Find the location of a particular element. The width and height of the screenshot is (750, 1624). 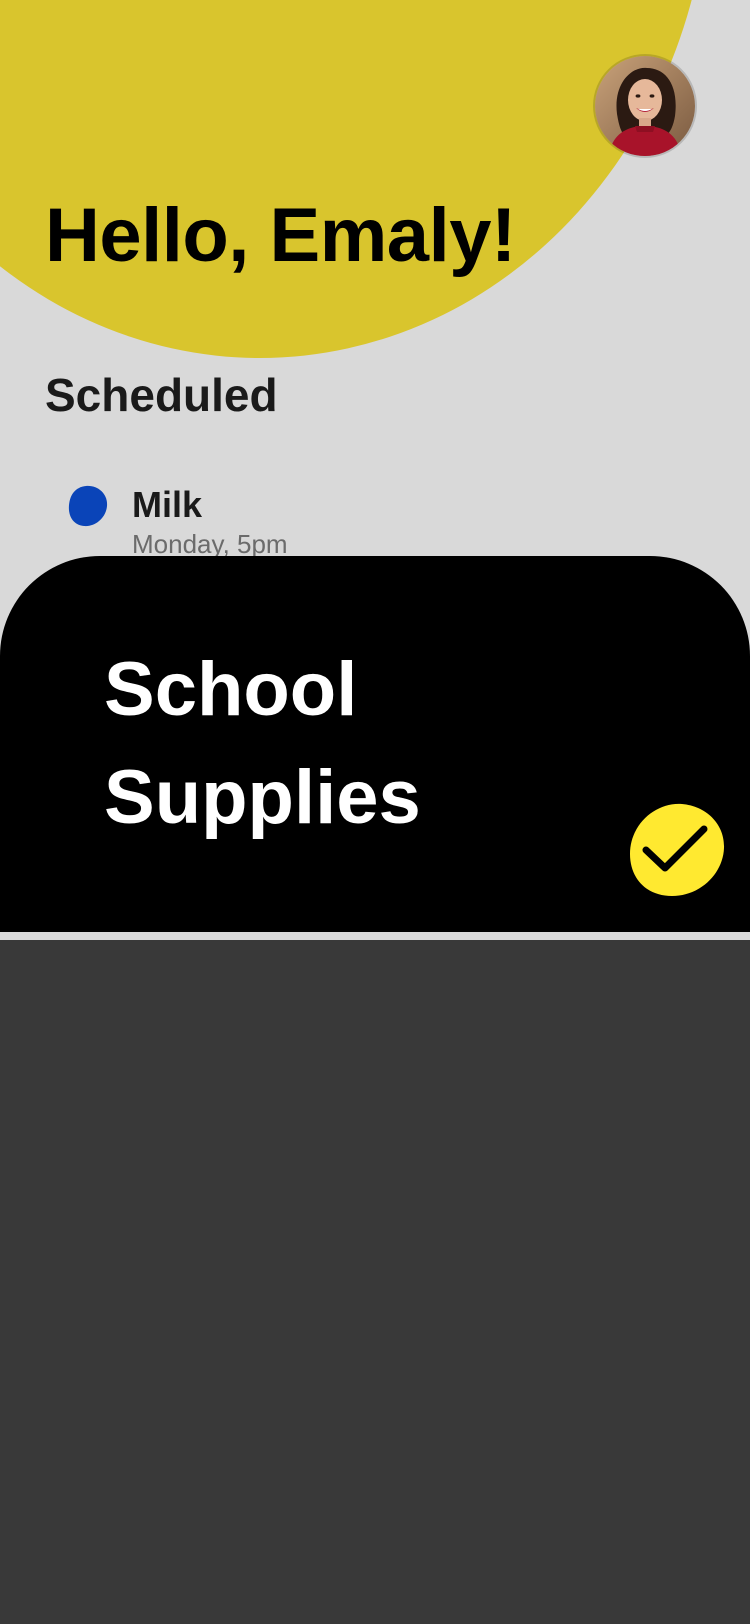

user-avatar is located at coordinates (645, 106).